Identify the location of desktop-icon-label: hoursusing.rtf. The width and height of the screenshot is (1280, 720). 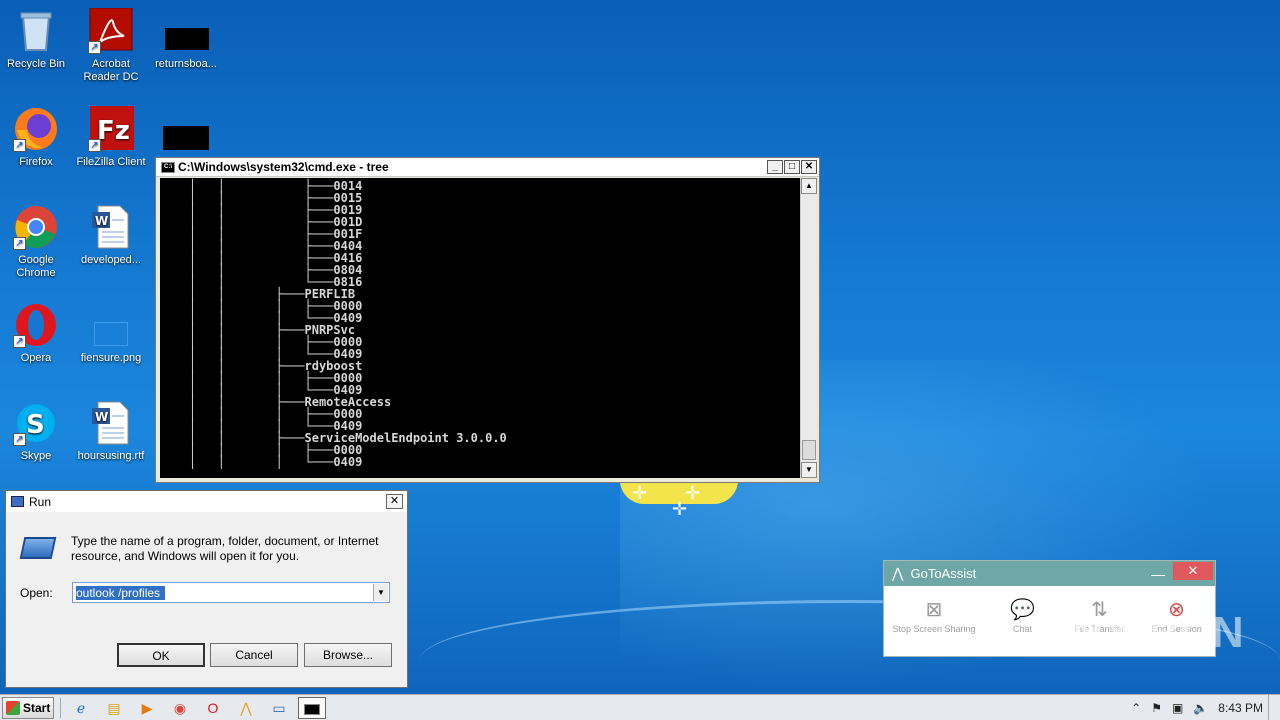
(111, 456).